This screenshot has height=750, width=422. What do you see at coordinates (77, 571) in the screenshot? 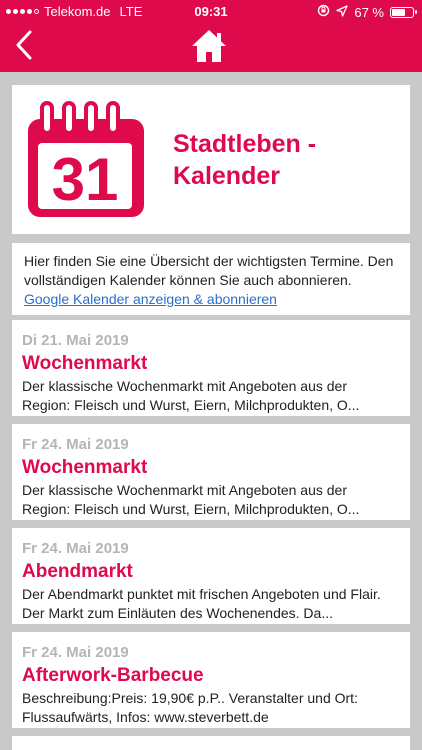
I see `event-title: Abendmarkt` at bounding box center [77, 571].